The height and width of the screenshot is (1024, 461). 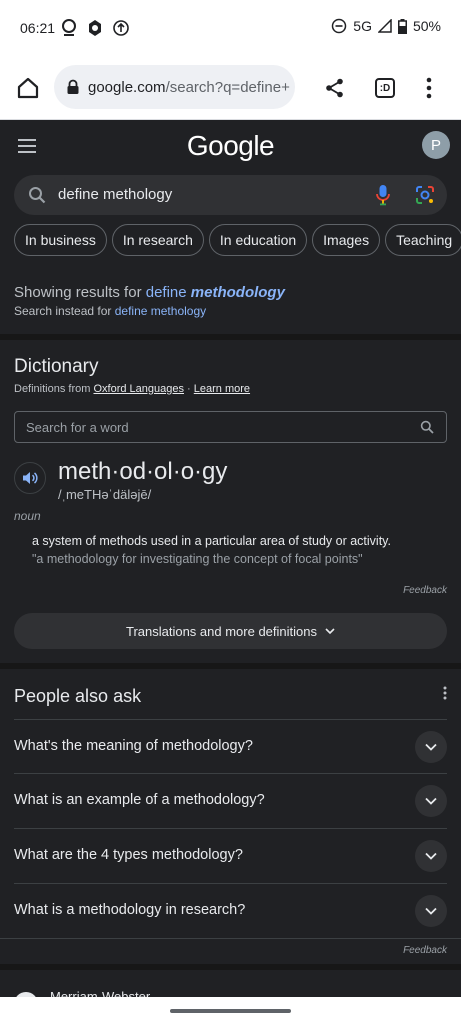 I want to click on search-input: define methology, so click(x=115, y=194).